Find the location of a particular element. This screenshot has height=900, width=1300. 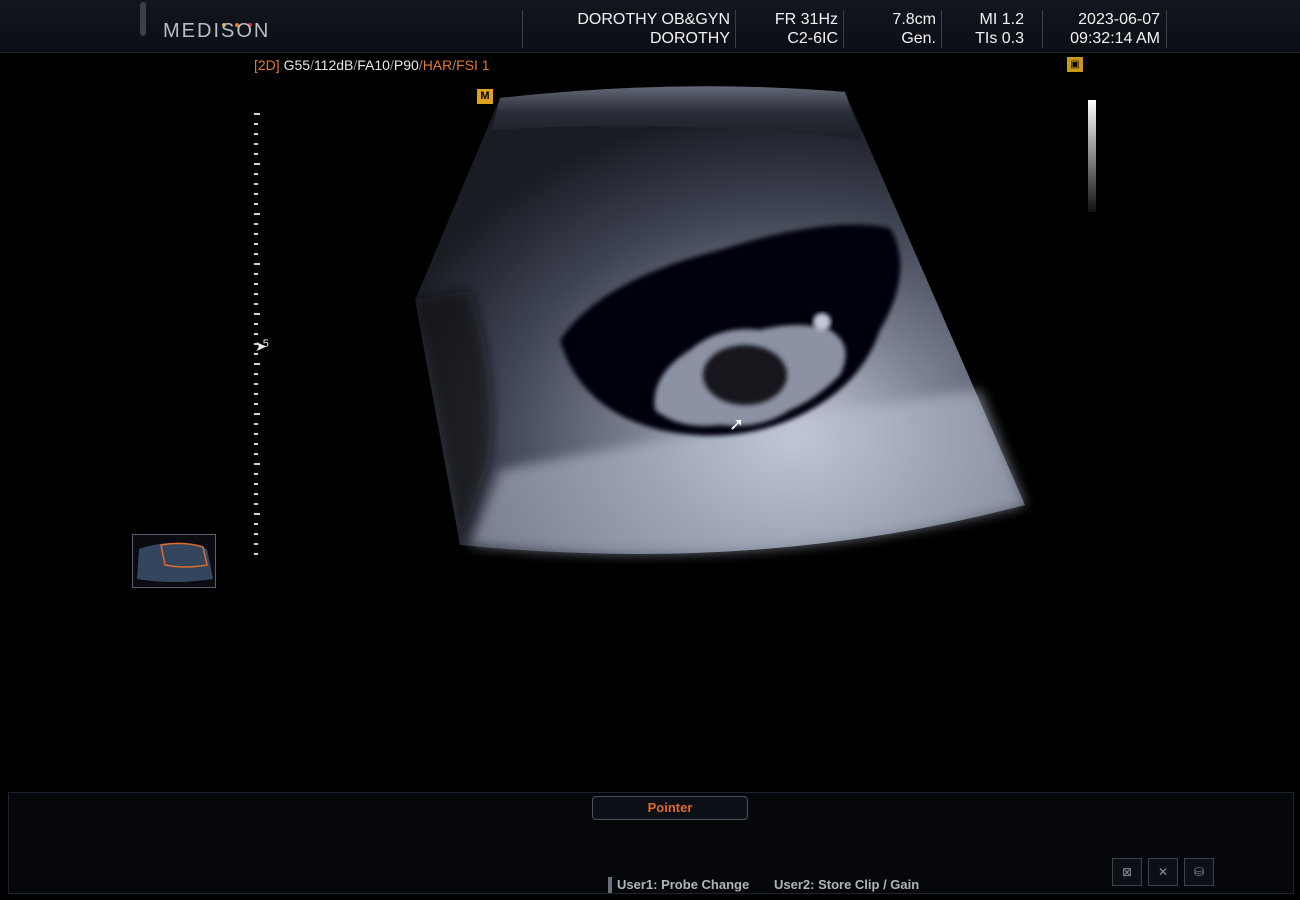

grayscale-bar is located at coordinates (1092, 156).